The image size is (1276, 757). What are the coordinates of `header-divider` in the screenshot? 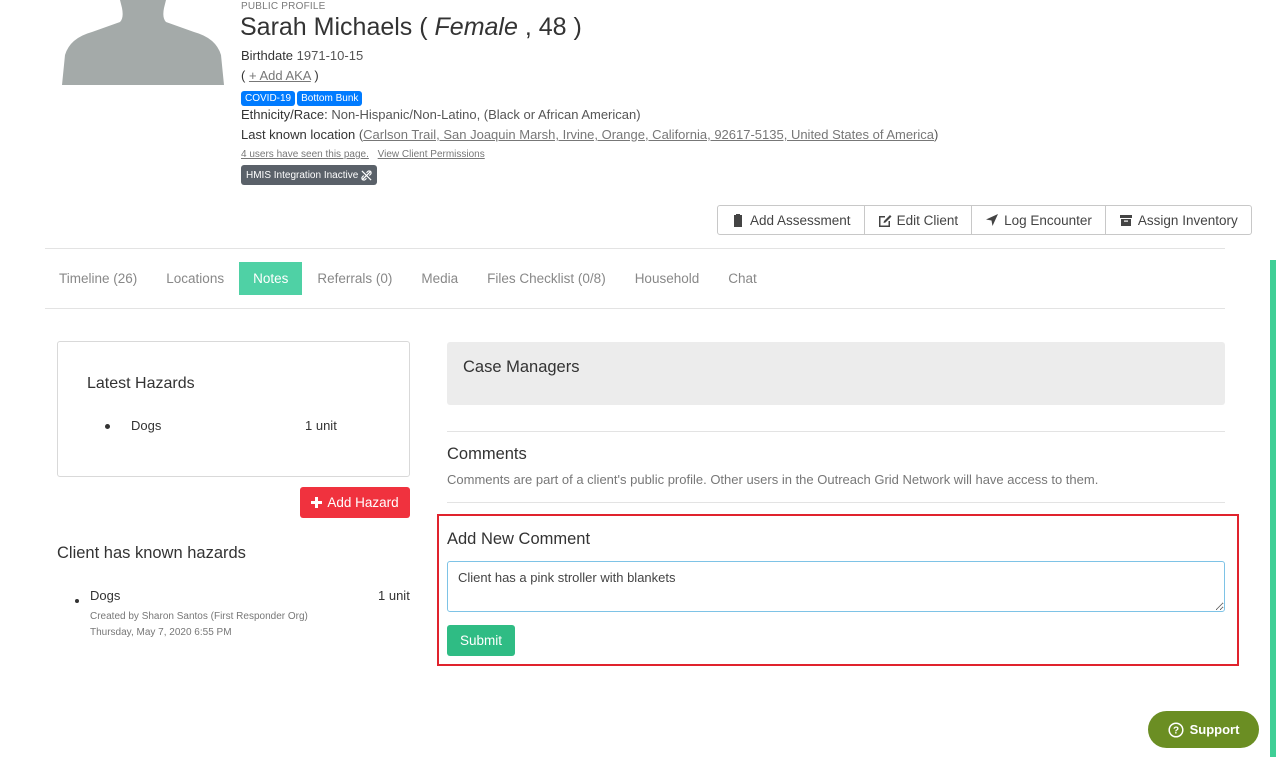 It's located at (635, 248).